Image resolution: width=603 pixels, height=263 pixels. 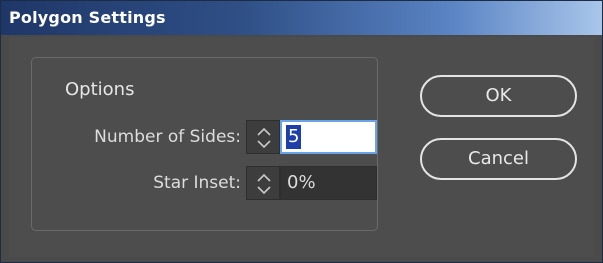 What do you see at coordinates (498, 96) in the screenshot?
I see `ok-button: OK` at bounding box center [498, 96].